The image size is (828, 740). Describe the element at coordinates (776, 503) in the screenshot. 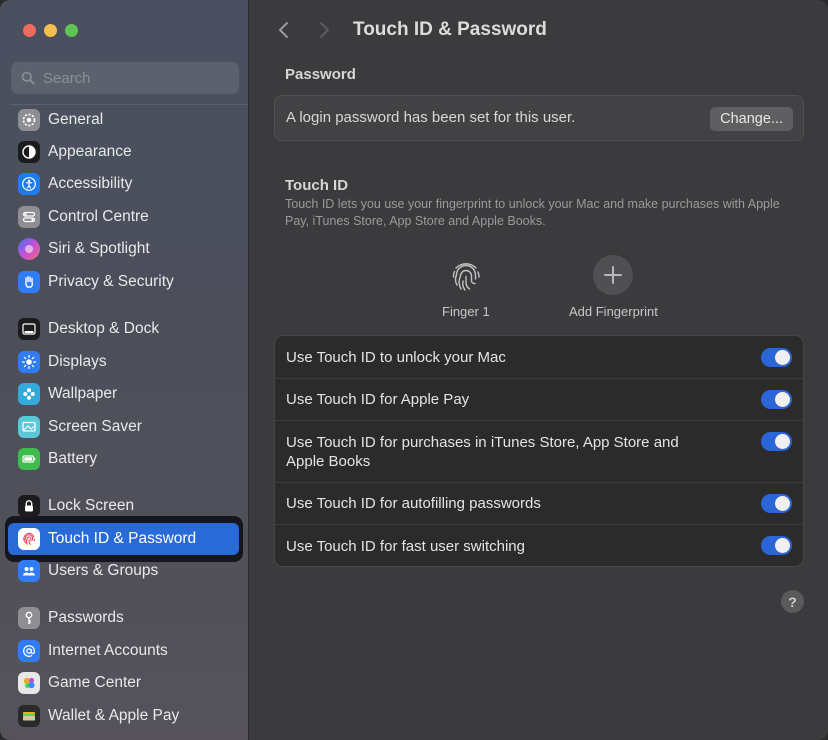

I see `autofill-passwords-toggle` at that location.